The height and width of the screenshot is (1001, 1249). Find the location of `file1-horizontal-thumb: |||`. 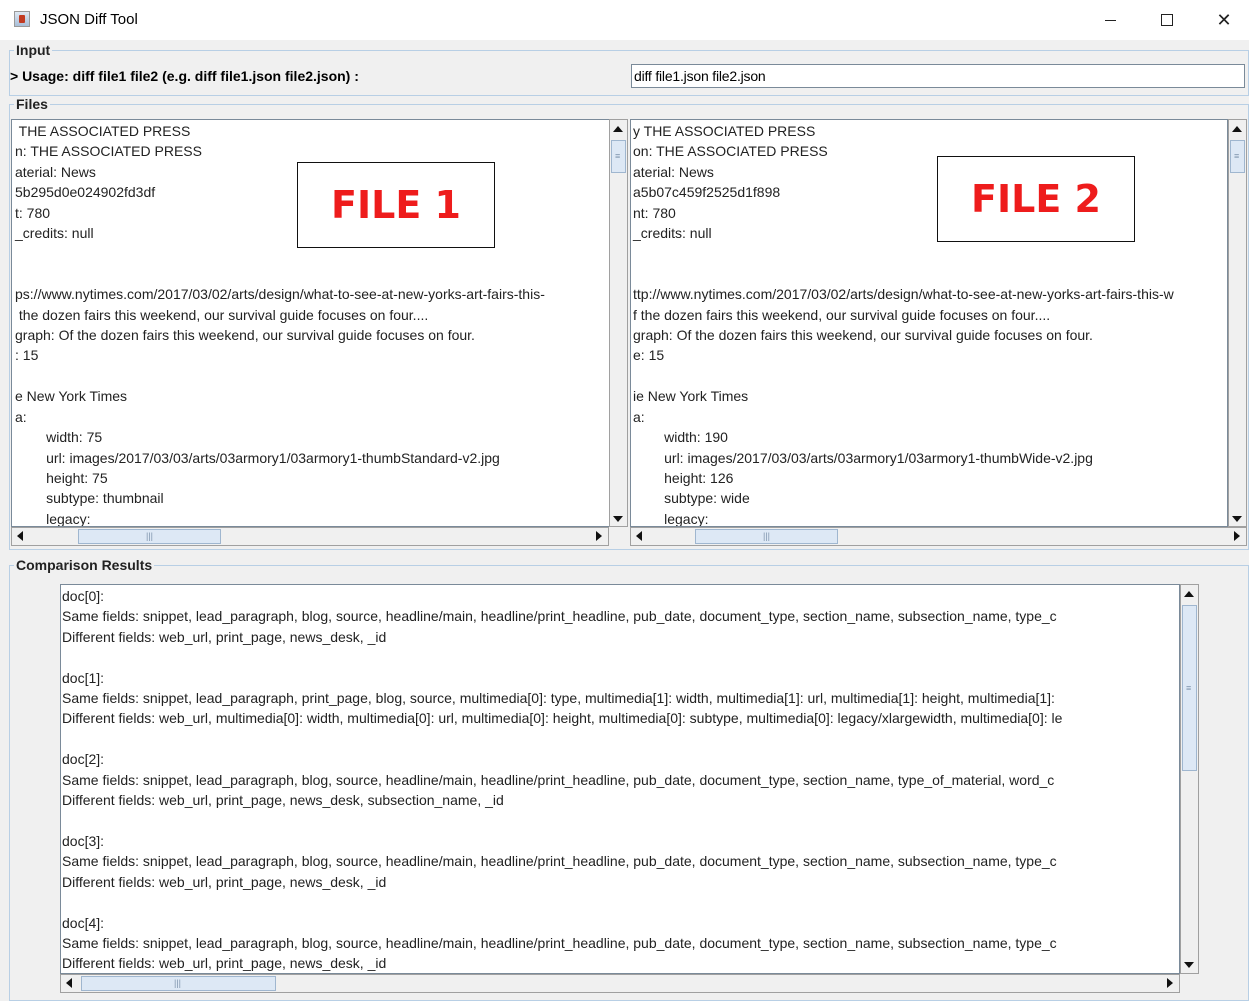

file1-horizontal-thumb: ||| is located at coordinates (149, 536).